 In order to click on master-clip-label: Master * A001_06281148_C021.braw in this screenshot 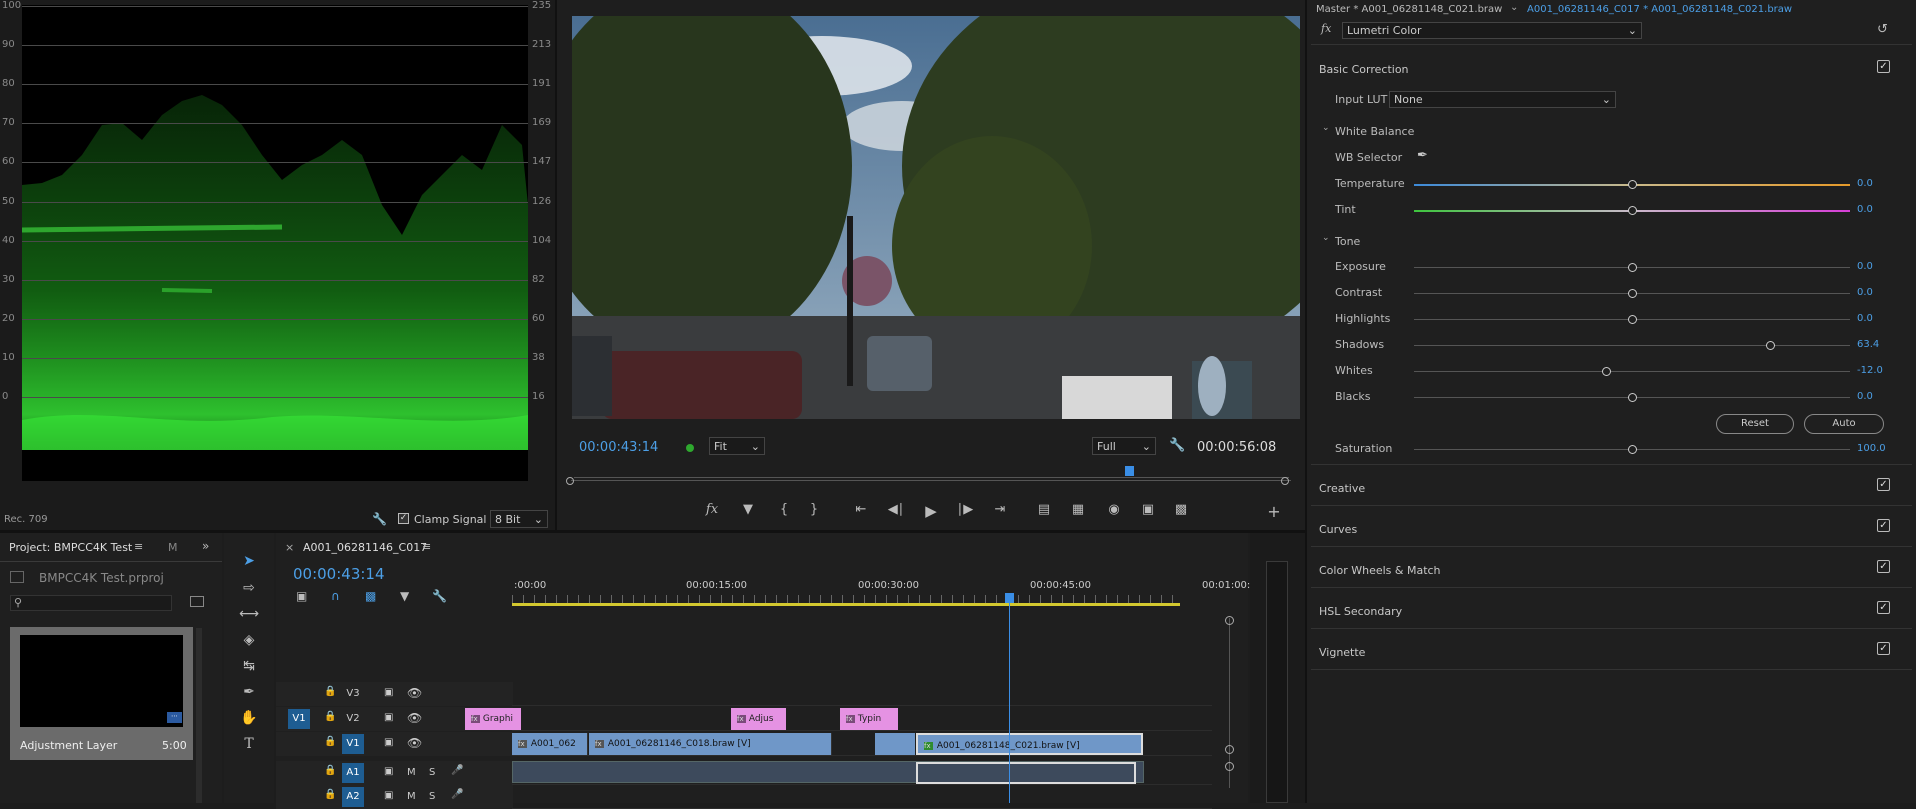, I will do `click(1409, 9)`.